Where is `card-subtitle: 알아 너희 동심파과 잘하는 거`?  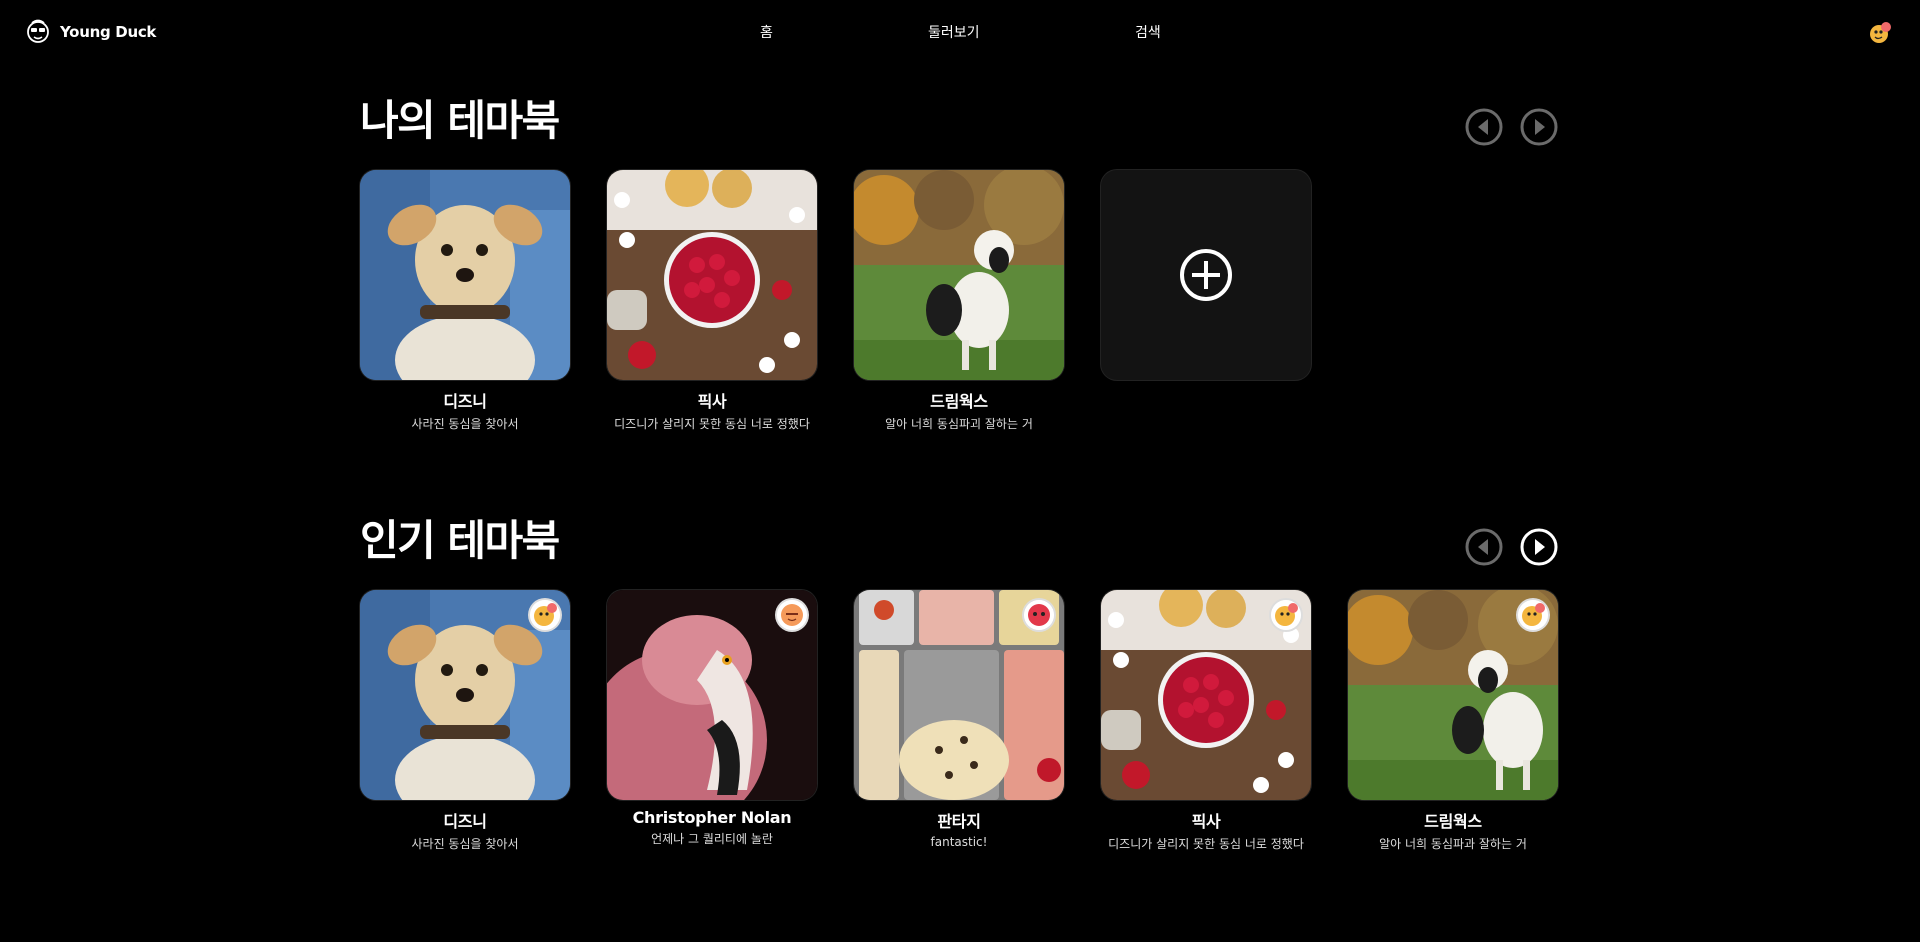
card-subtitle: 알아 너희 동심파과 잘하는 거 is located at coordinates (1453, 844).